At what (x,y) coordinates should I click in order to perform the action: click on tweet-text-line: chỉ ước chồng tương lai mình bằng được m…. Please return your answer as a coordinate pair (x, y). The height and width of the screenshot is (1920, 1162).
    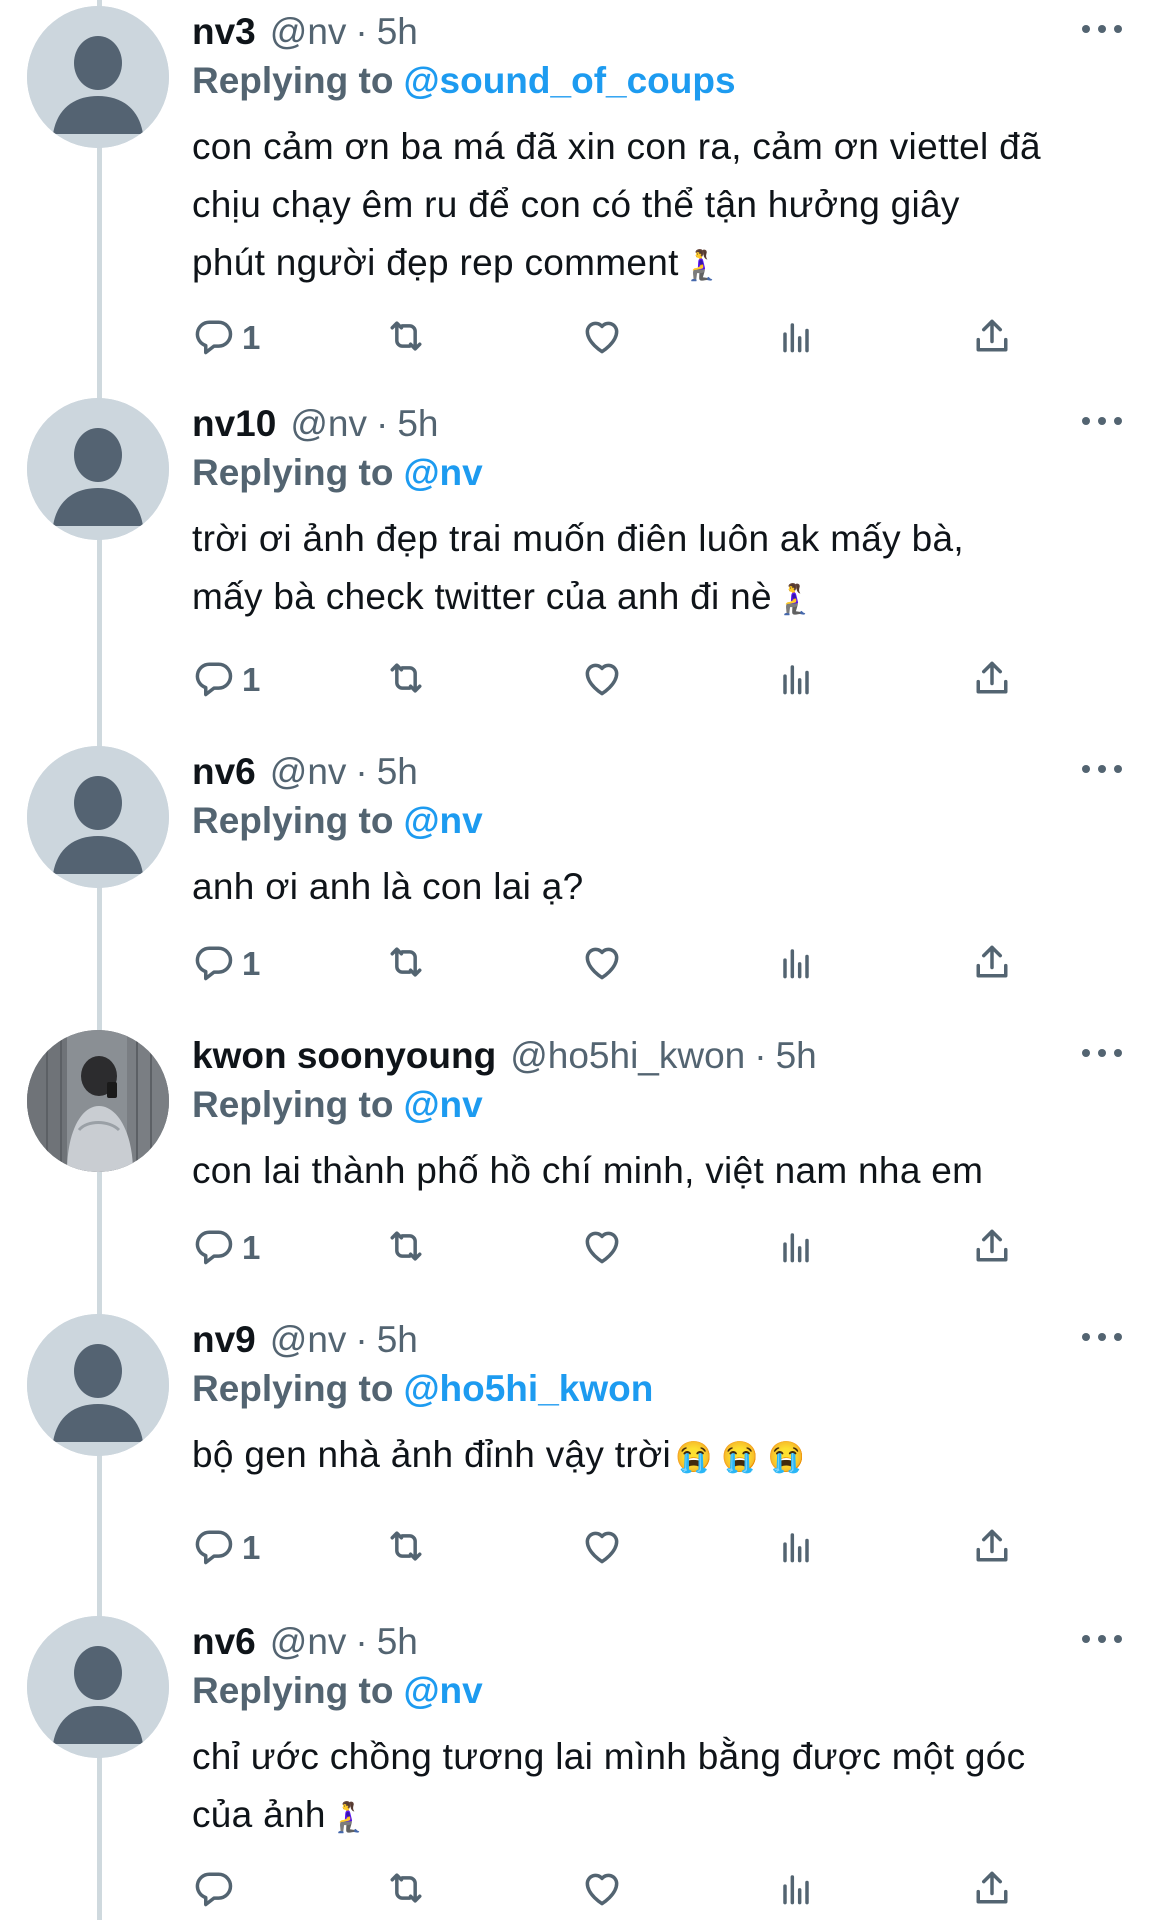
    Looking at the image, I should click on (609, 1756).